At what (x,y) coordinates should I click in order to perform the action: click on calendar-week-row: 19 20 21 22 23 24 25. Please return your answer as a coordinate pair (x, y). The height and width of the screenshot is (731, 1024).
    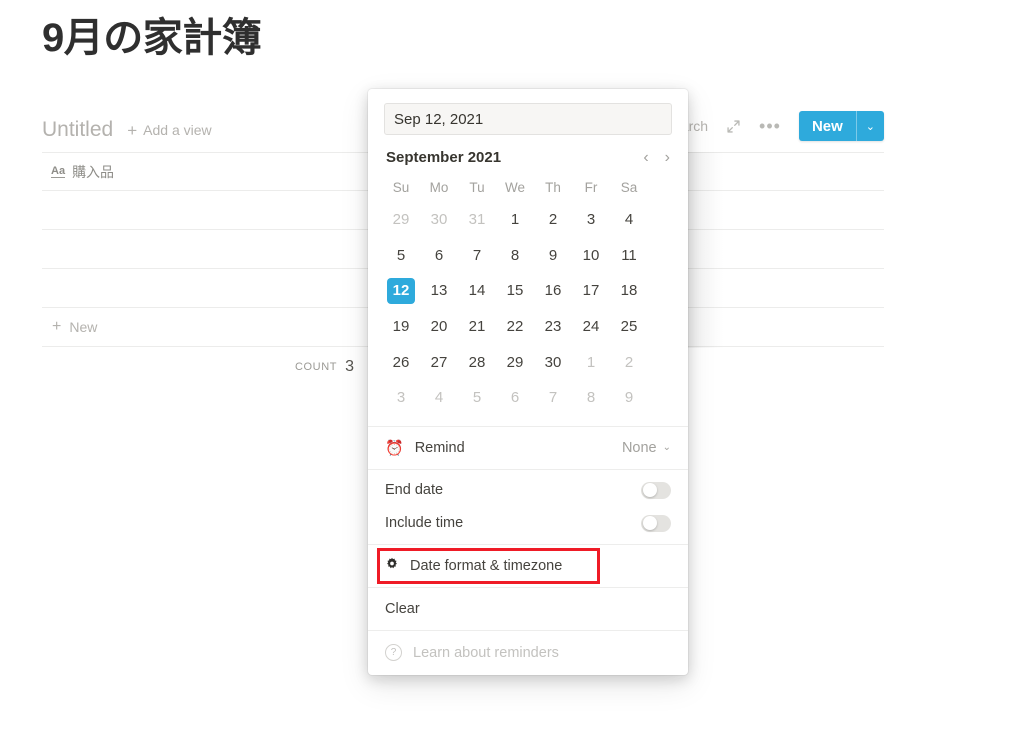
    Looking at the image, I should click on (528, 327).